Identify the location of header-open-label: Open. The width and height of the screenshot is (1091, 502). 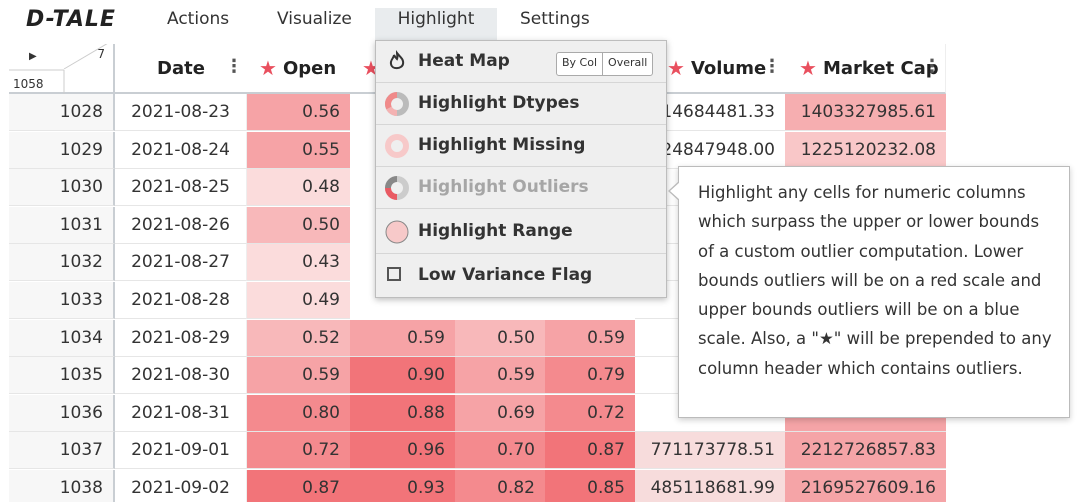
(309, 68).